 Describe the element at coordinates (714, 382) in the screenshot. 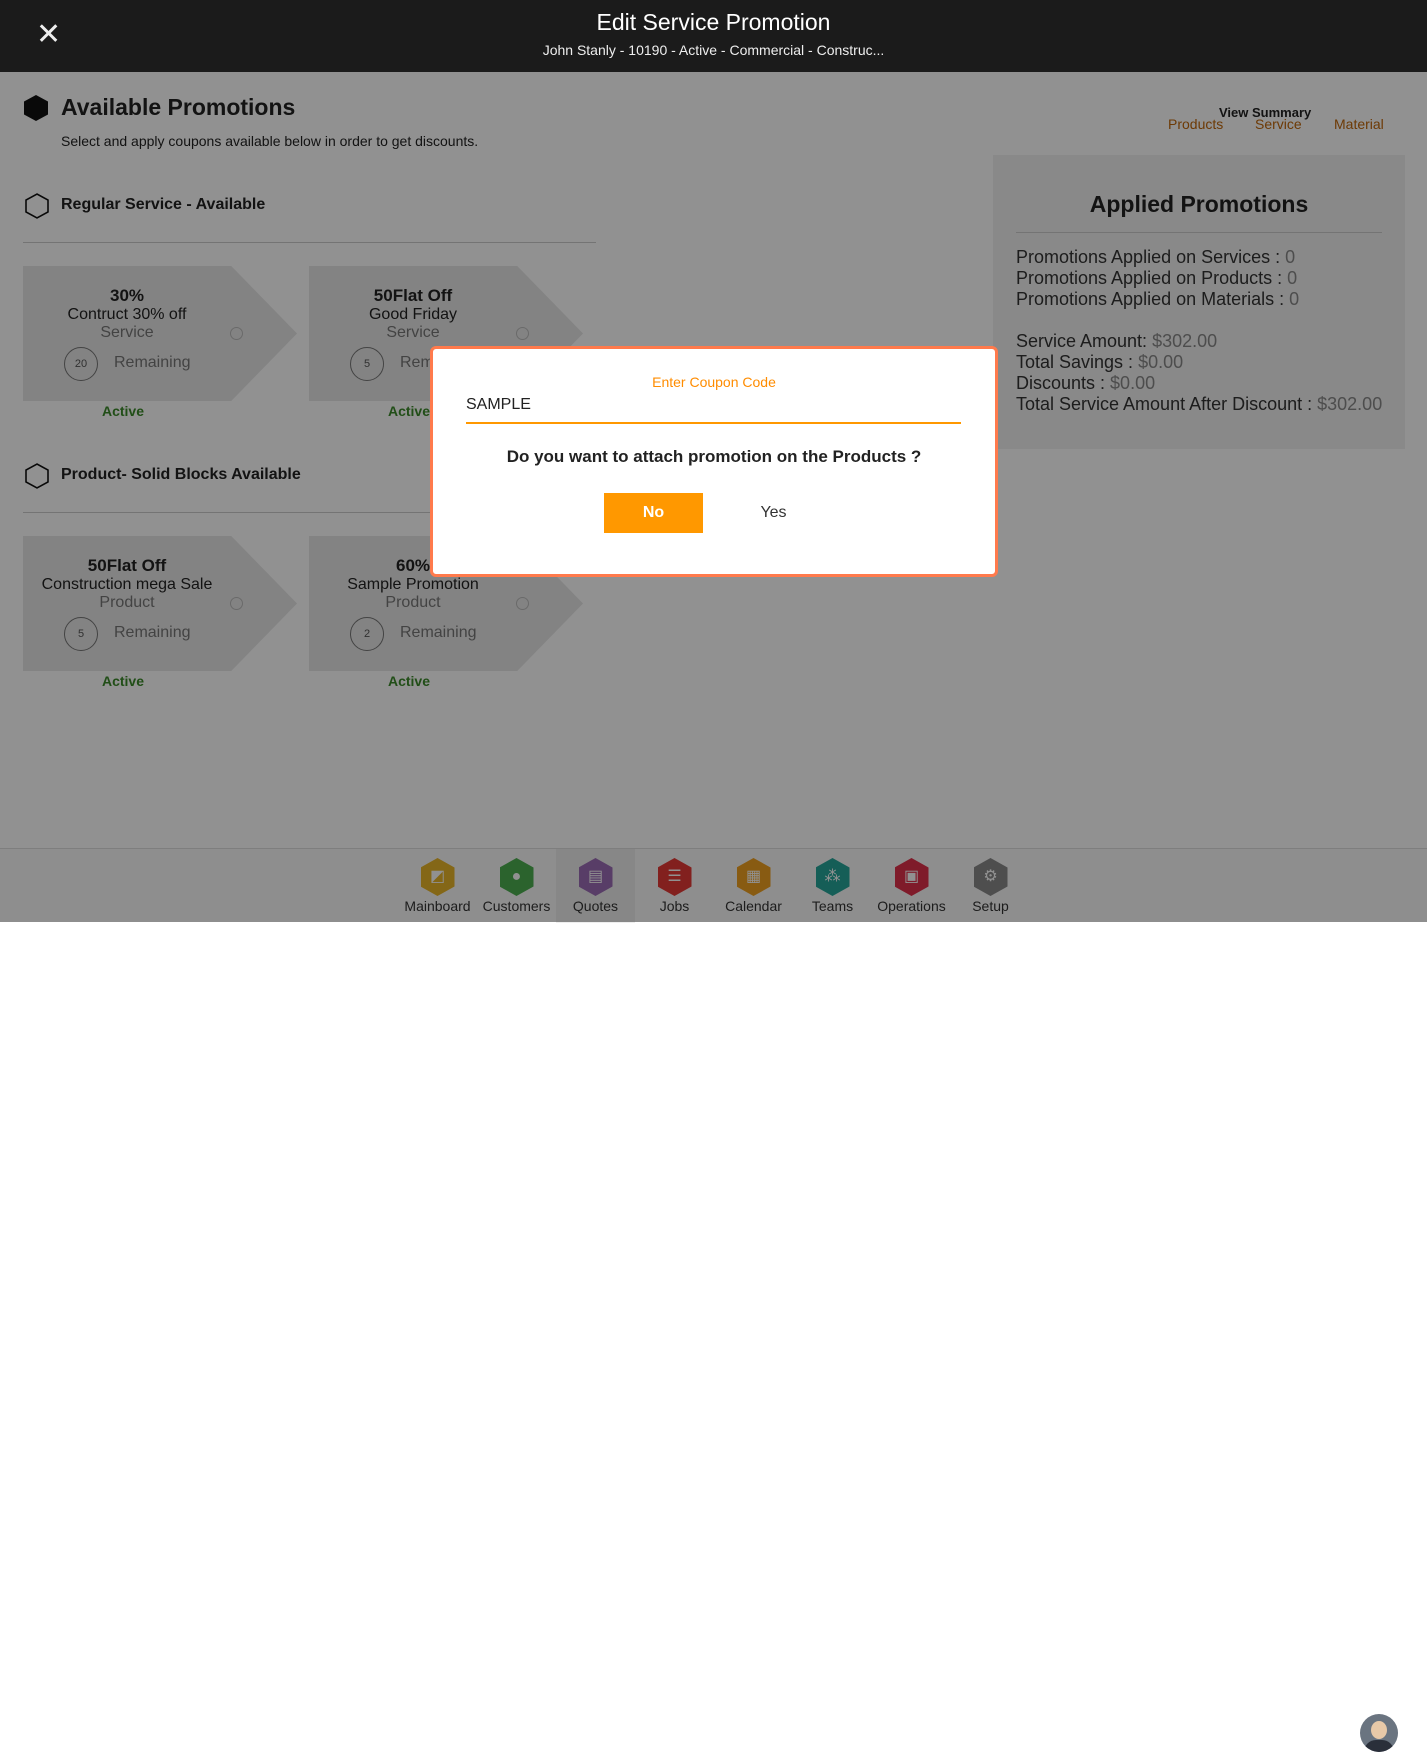

I see `coupon-code-label: Enter Coupon Code` at that location.